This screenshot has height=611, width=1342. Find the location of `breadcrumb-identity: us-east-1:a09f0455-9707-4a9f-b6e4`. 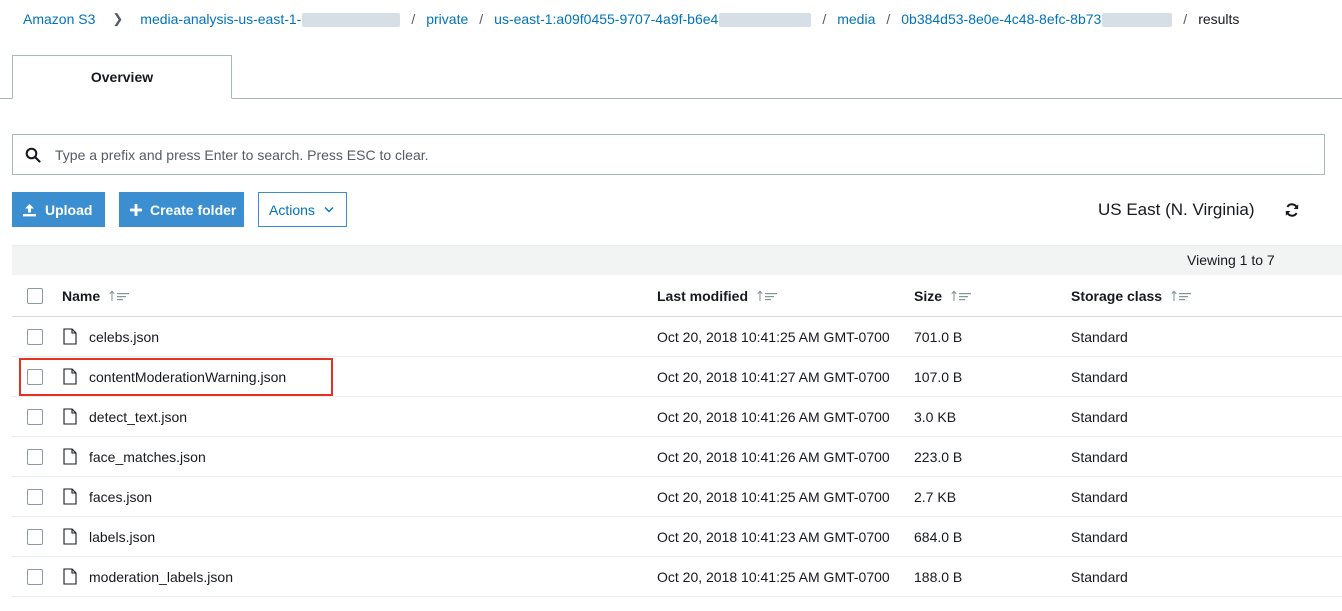

breadcrumb-identity: us-east-1:a09f0455-9707-4a9f-b6e4 is located at coordinates (653, 19).